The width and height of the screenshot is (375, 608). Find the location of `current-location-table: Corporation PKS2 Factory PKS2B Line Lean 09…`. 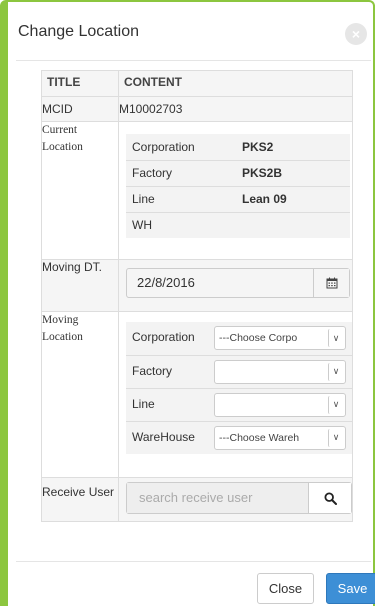

current-location-table: Corporation PKS2 Factory PKS2B Line Lean 09… is located at coordinates (238, 186).